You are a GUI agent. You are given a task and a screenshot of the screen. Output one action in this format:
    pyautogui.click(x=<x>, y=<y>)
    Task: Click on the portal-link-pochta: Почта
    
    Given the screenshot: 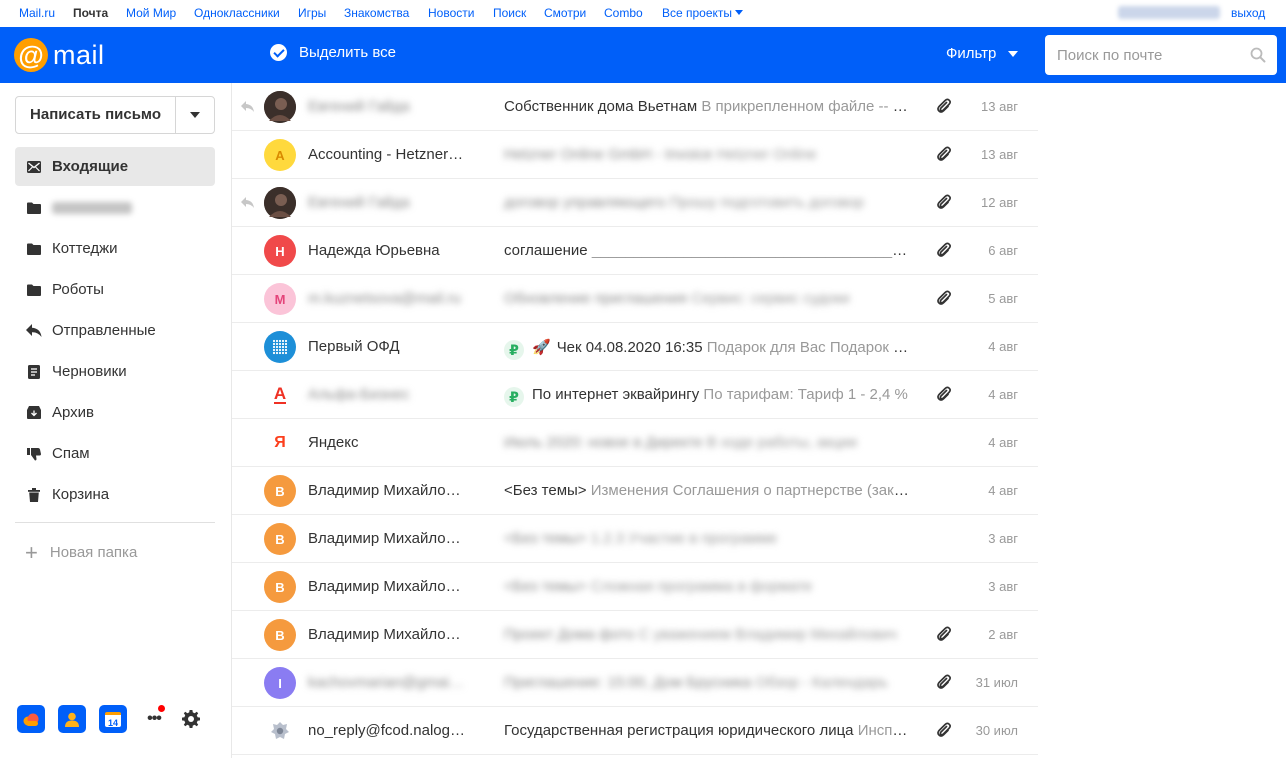 What is the action you would take?
    pyautogui.click(x=90, y=13)
    